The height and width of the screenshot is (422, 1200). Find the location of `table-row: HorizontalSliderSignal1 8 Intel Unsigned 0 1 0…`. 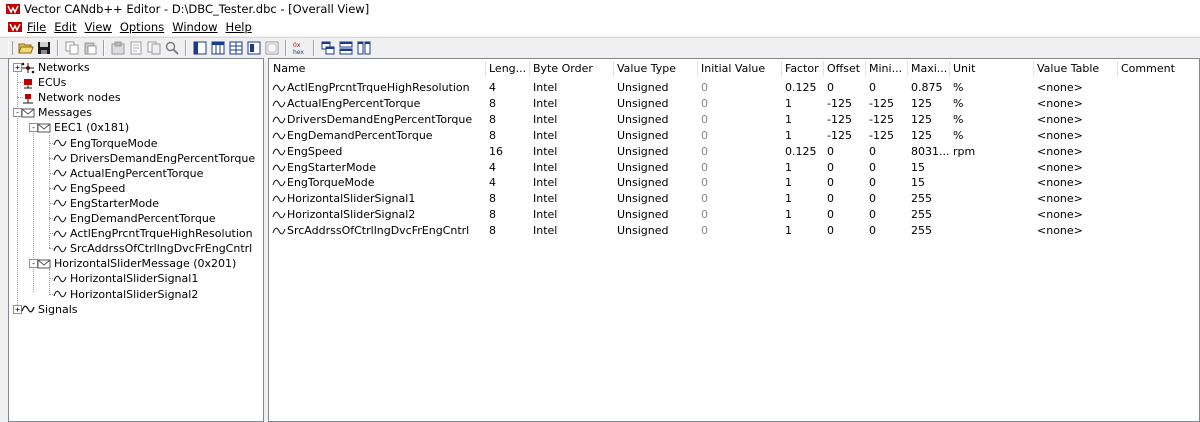

table-row: HorizontalSliderSignal1 8 Intel Unsigned 0 1 0… is located at coordinates (734, 199).